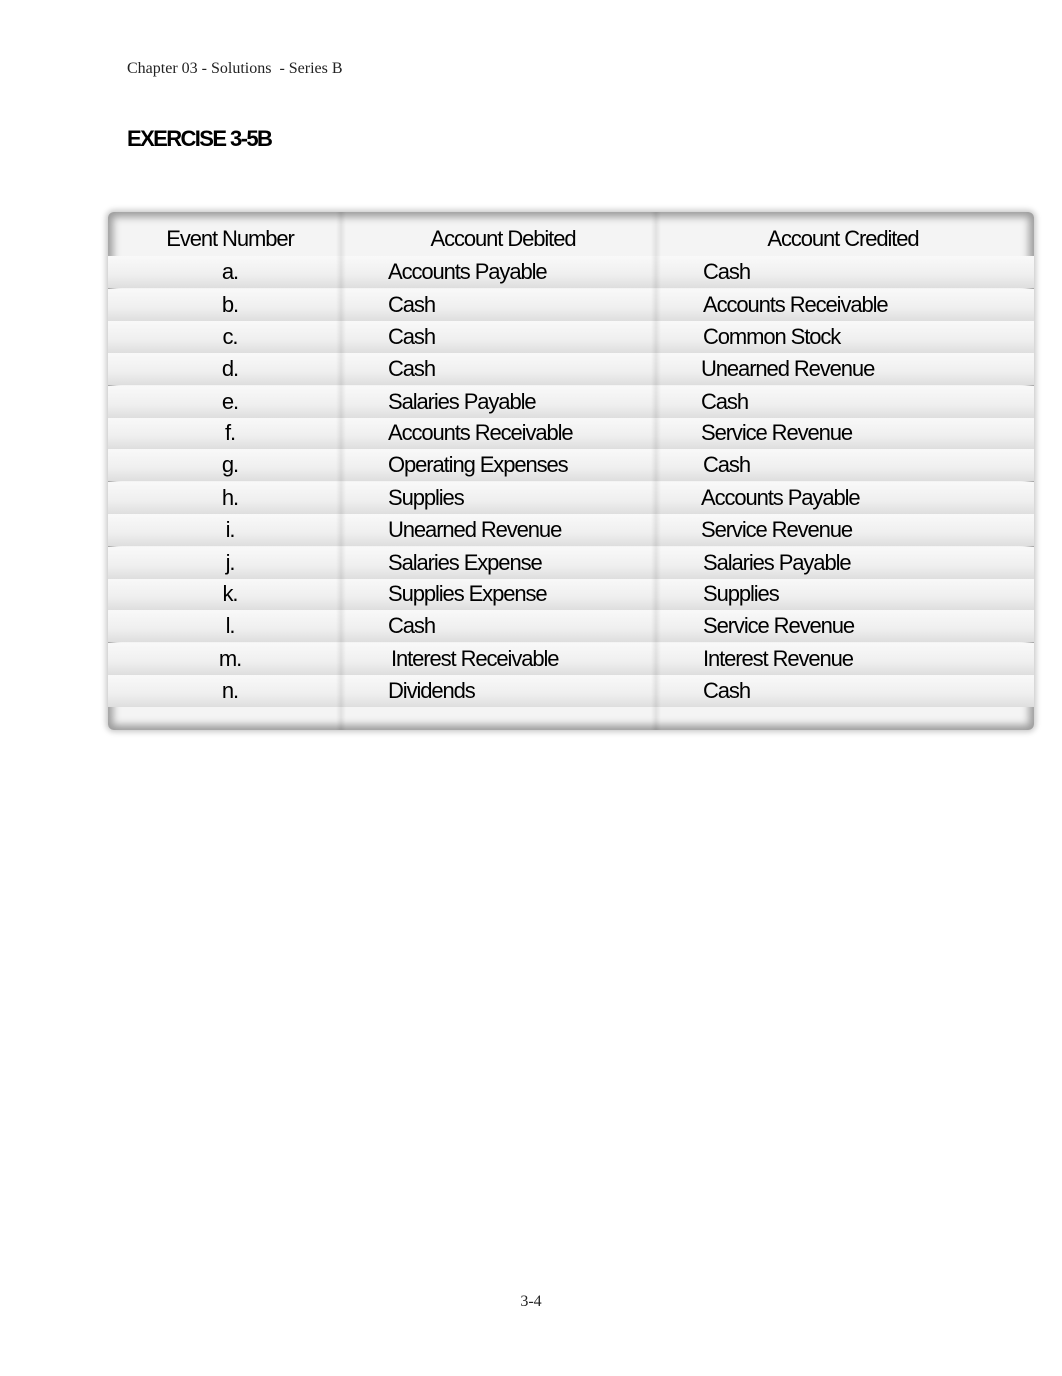  What do you see at coordinates (465, 562) in the screenshot?
I see `account-debited-cell: Salaries Expense` at bounding box center [465, 562].